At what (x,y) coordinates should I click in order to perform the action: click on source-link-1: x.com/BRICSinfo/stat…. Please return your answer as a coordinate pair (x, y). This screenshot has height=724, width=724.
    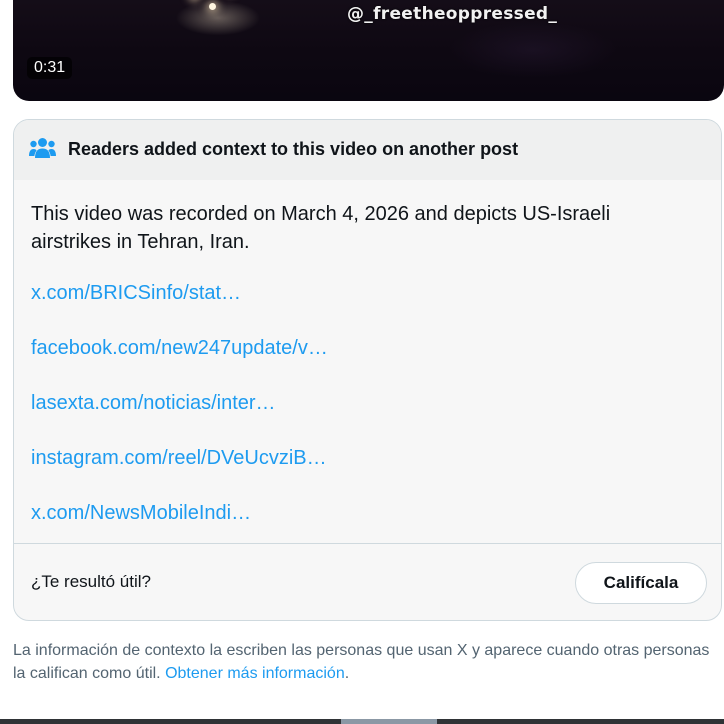
    Looking at the image, I should click on (136, 293).